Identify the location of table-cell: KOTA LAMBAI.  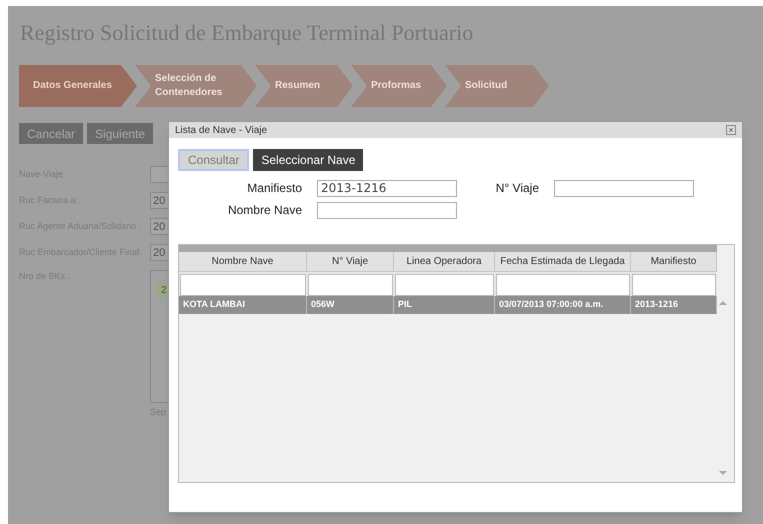
(243, 305).